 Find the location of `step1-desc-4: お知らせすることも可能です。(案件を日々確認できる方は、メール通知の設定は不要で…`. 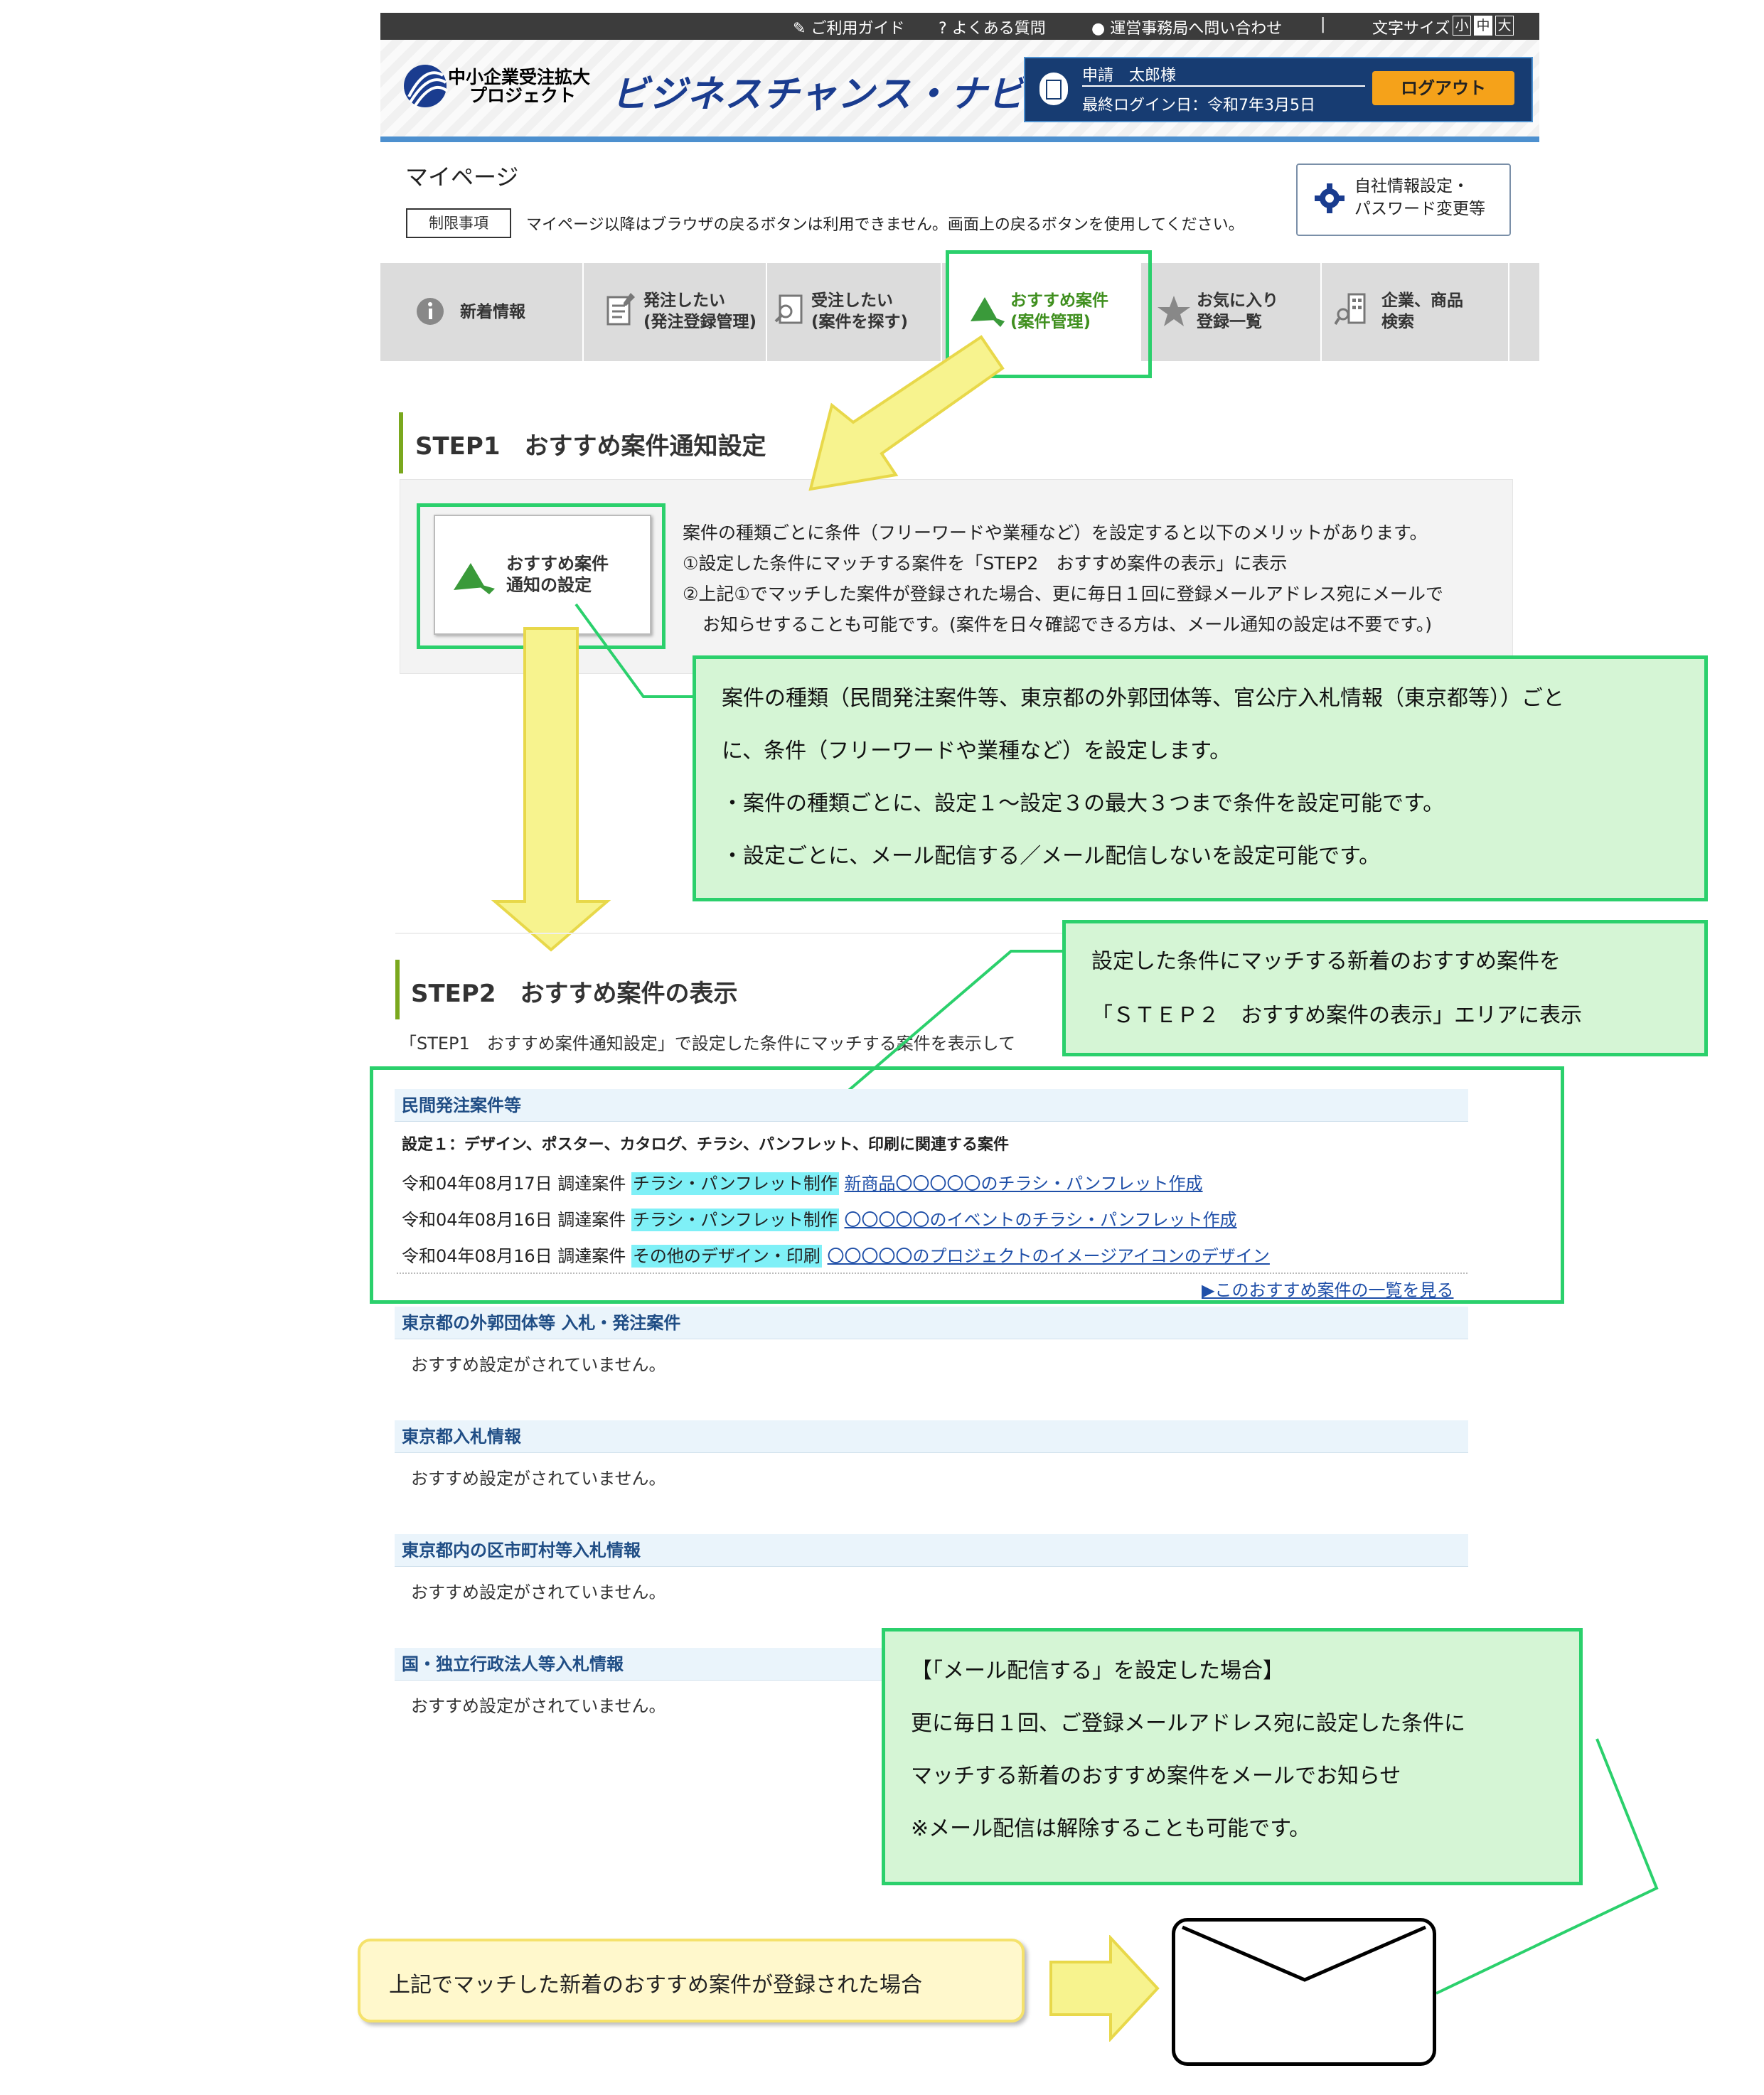

step1-desc-4: お知らせすることも可能です。(案件を日々確認できる方は、メール通知の設定は不要で… is located at coordinates (1067, 624).